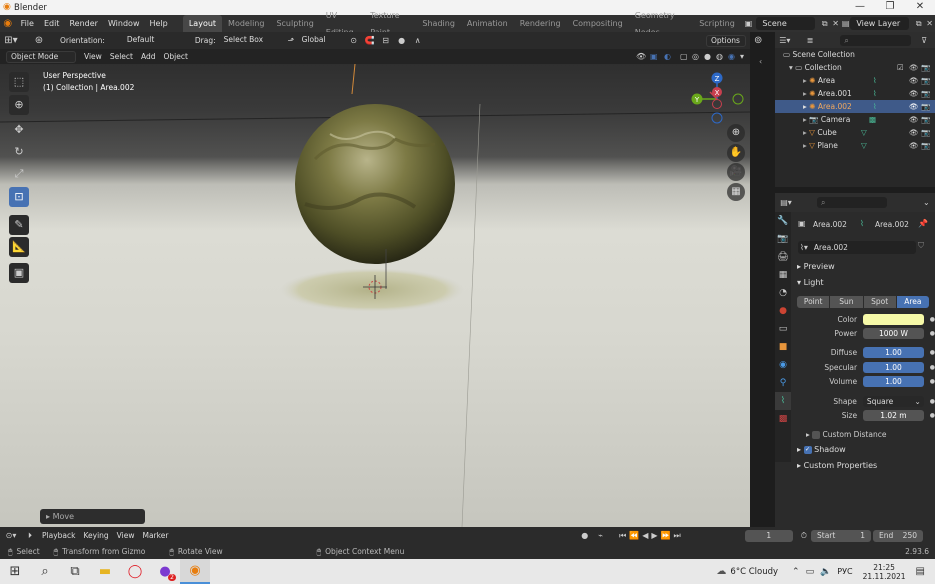 Image resolution: width=935 pixels, height=584 pixels. I want to click on shading-rendered-icon: ◉, so click(734, 56).